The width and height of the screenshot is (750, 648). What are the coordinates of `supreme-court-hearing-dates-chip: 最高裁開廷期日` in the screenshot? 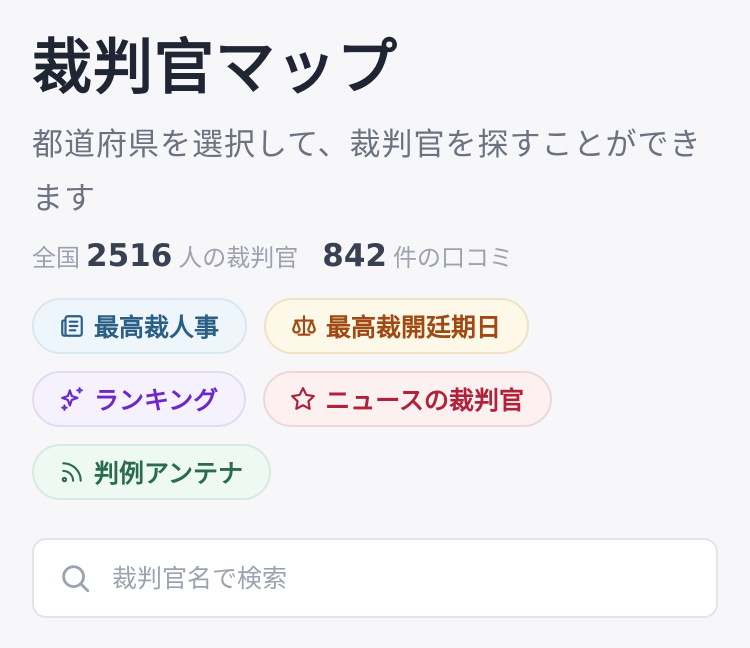 It's located at (397, 326).